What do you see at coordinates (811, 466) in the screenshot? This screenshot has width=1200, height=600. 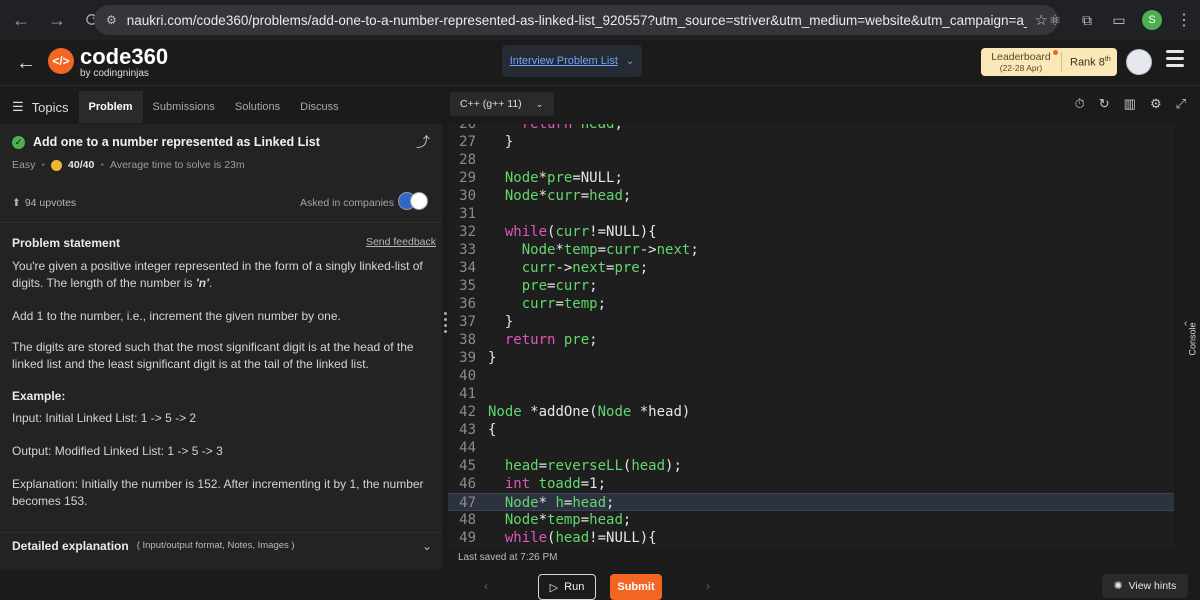 I see `code-line: 45 head=reverseLL(head);` at bounding box center [811, 466].